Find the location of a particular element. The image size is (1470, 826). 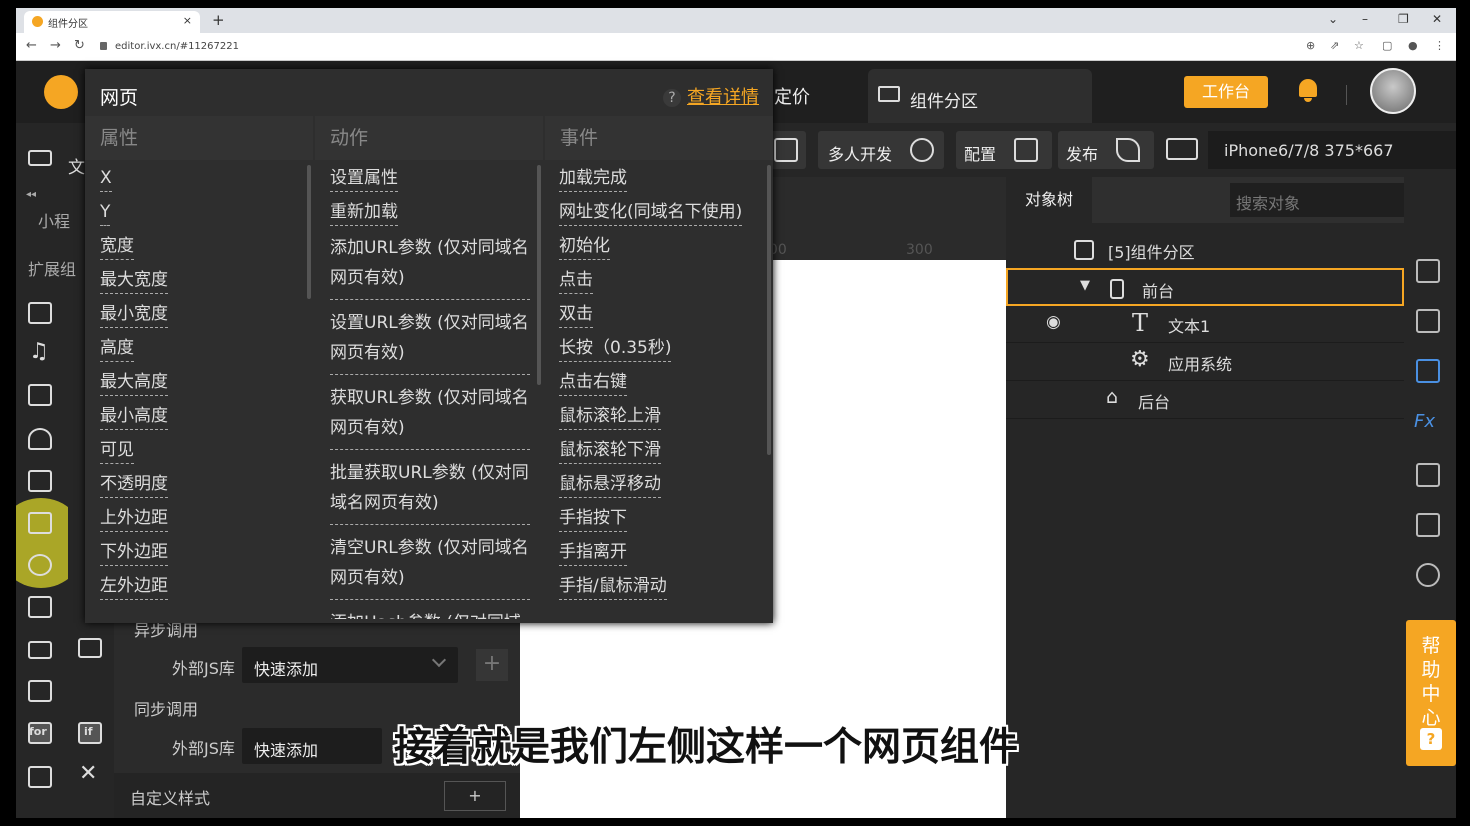

close-window-icon: ✕ is located at coordinates (1437, 19).